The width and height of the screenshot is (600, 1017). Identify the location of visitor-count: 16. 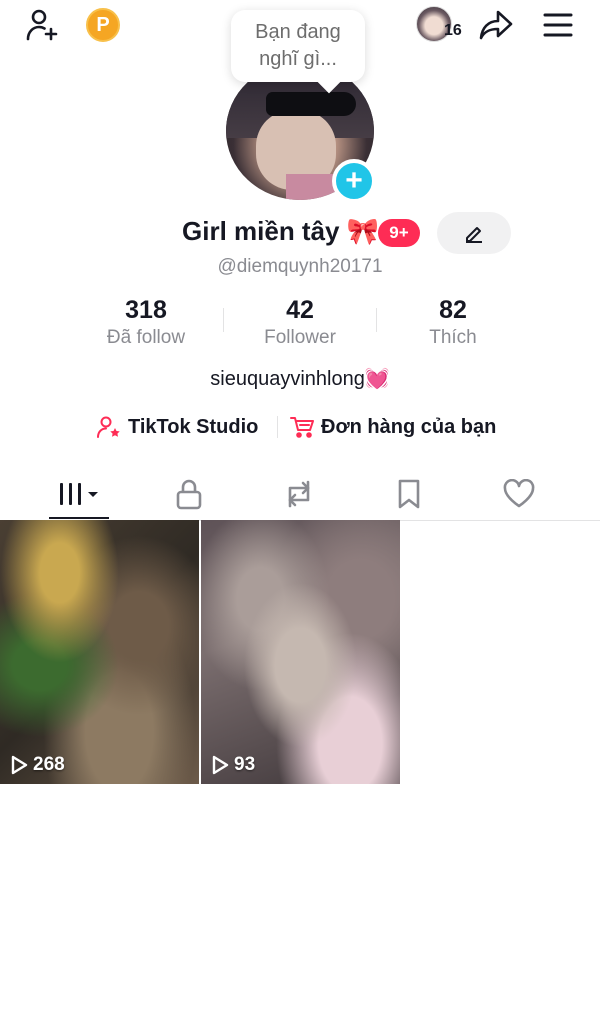
(453, 30).